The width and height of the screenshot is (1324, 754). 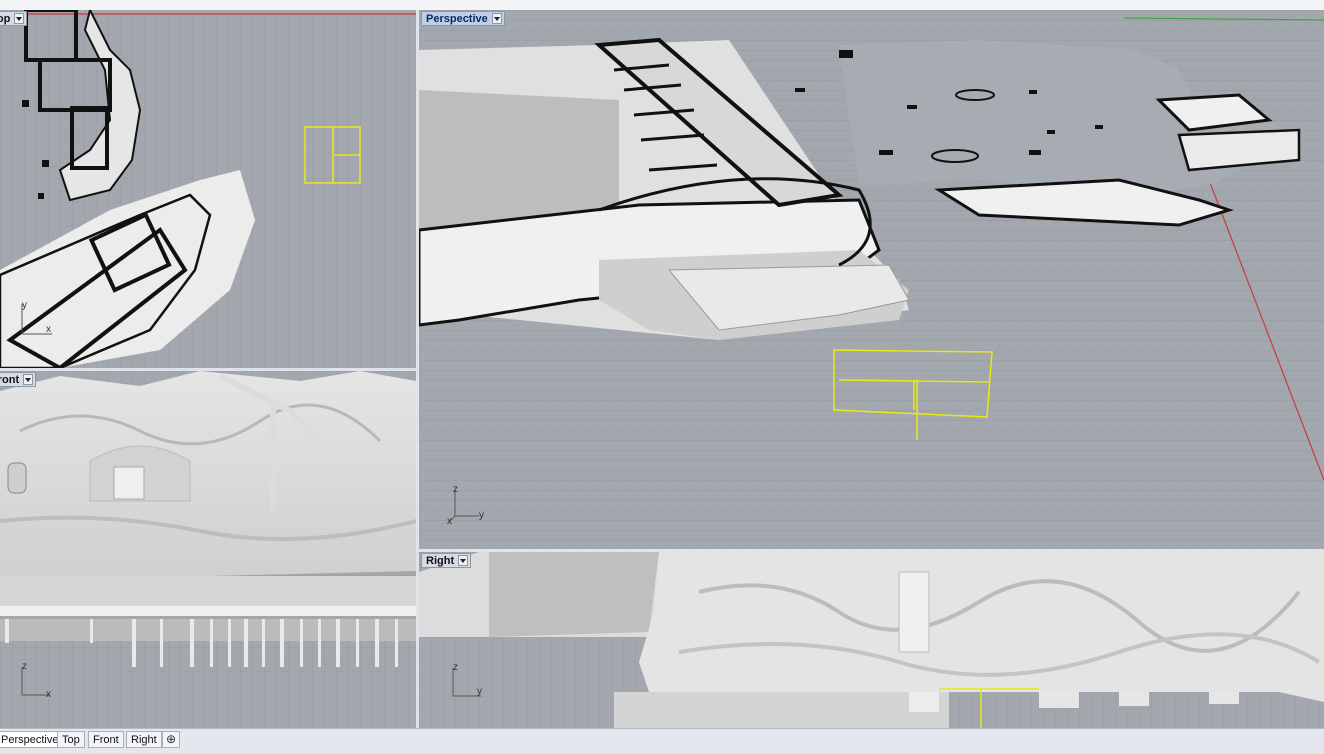 I want to click on tab-top: Top, so click(x=71, y=739).